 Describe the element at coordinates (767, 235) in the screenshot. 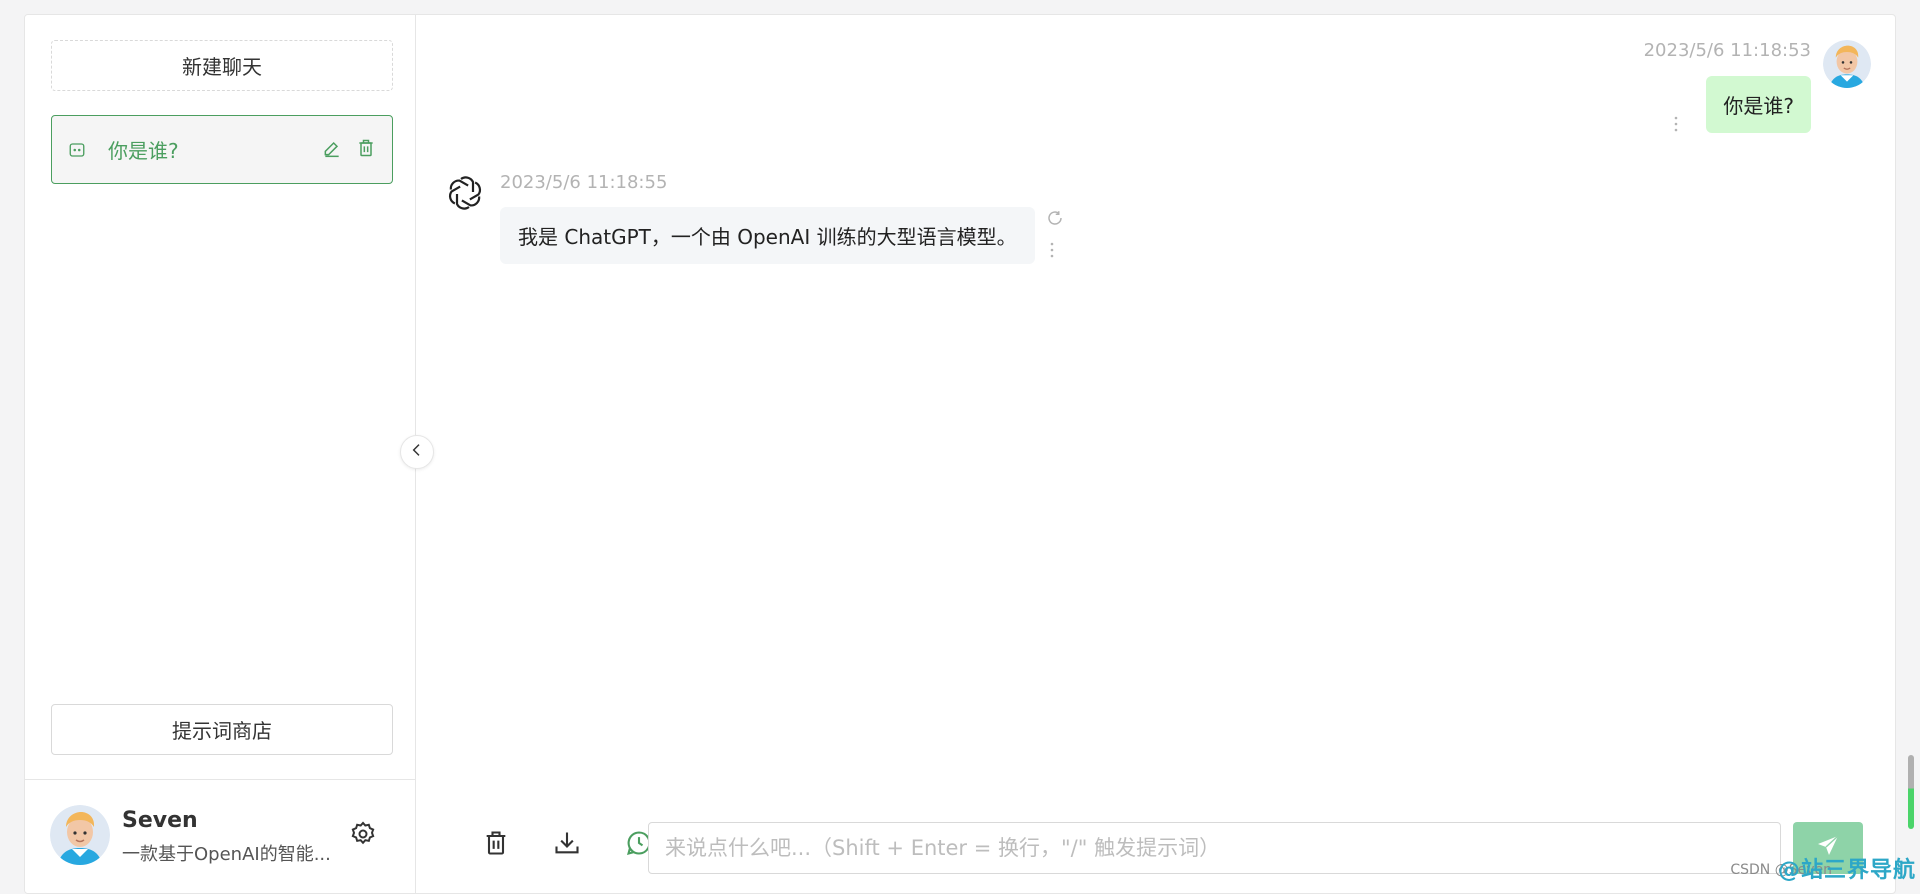

I see `assistant-message-bubble: 我是 ChatGPT，一个由 OpenAI 训练的大型语言模型。` at that location.